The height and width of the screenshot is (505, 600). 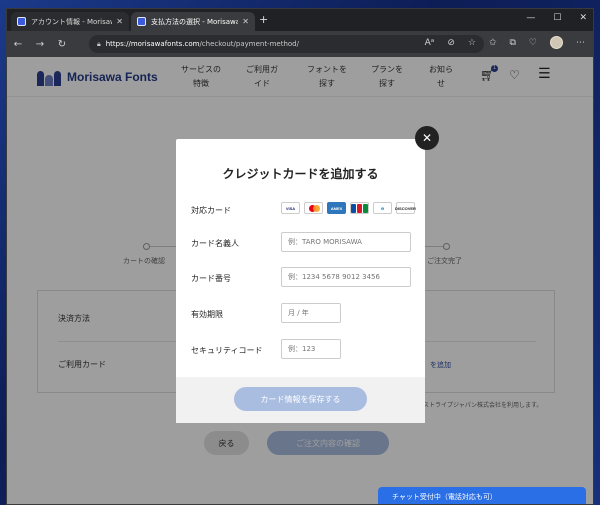 What do you see at coordinates (346, 277) in the screenshot?
I see `card-number-input` at bounding box center [346, 277].